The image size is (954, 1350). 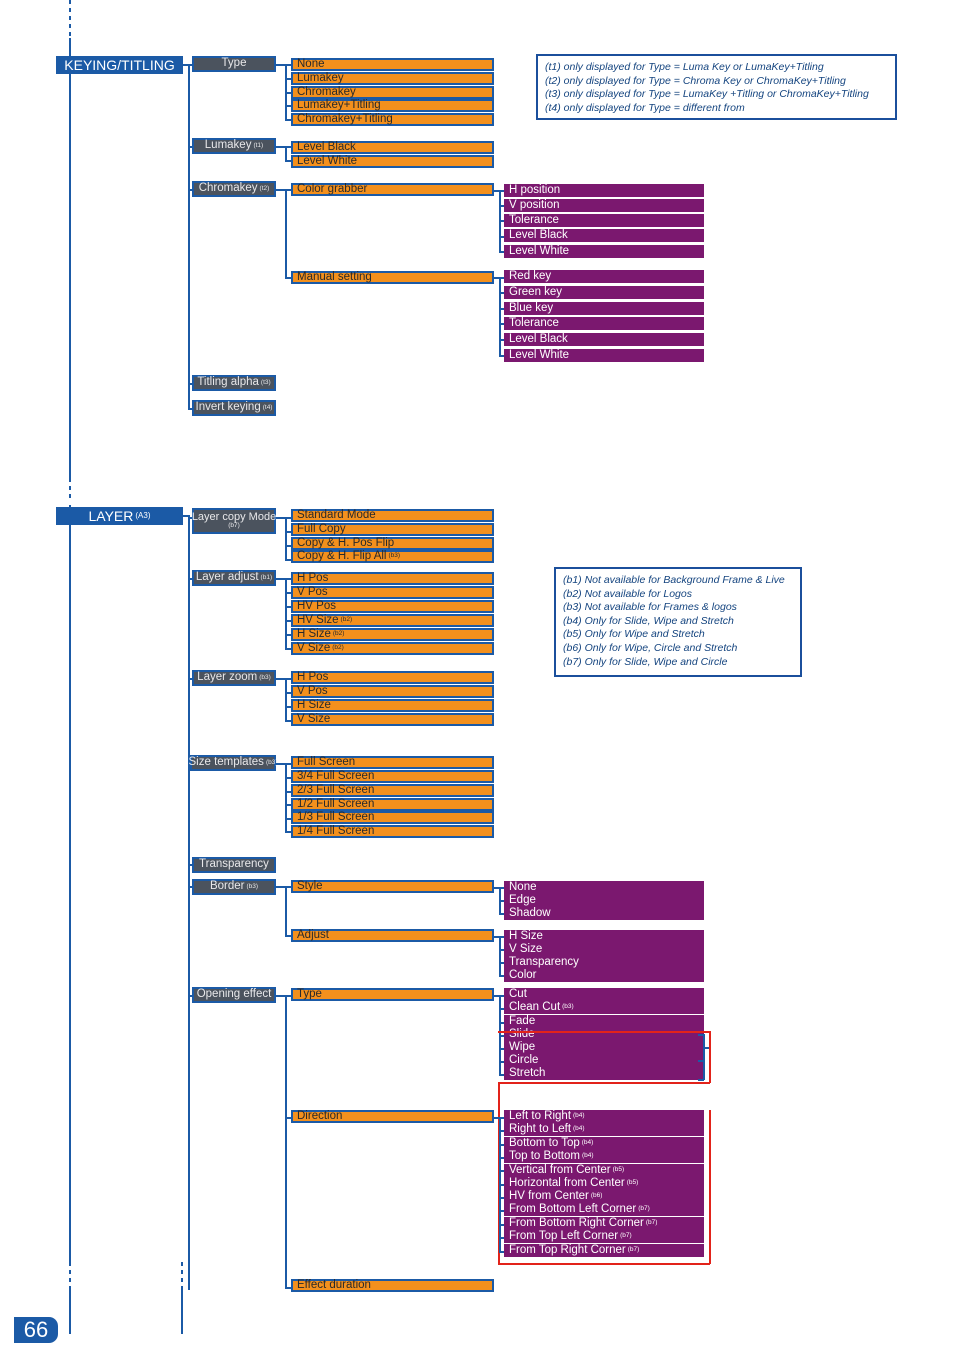 I want to click on sub-border-edge: Edge, so click(x=604, y=900).